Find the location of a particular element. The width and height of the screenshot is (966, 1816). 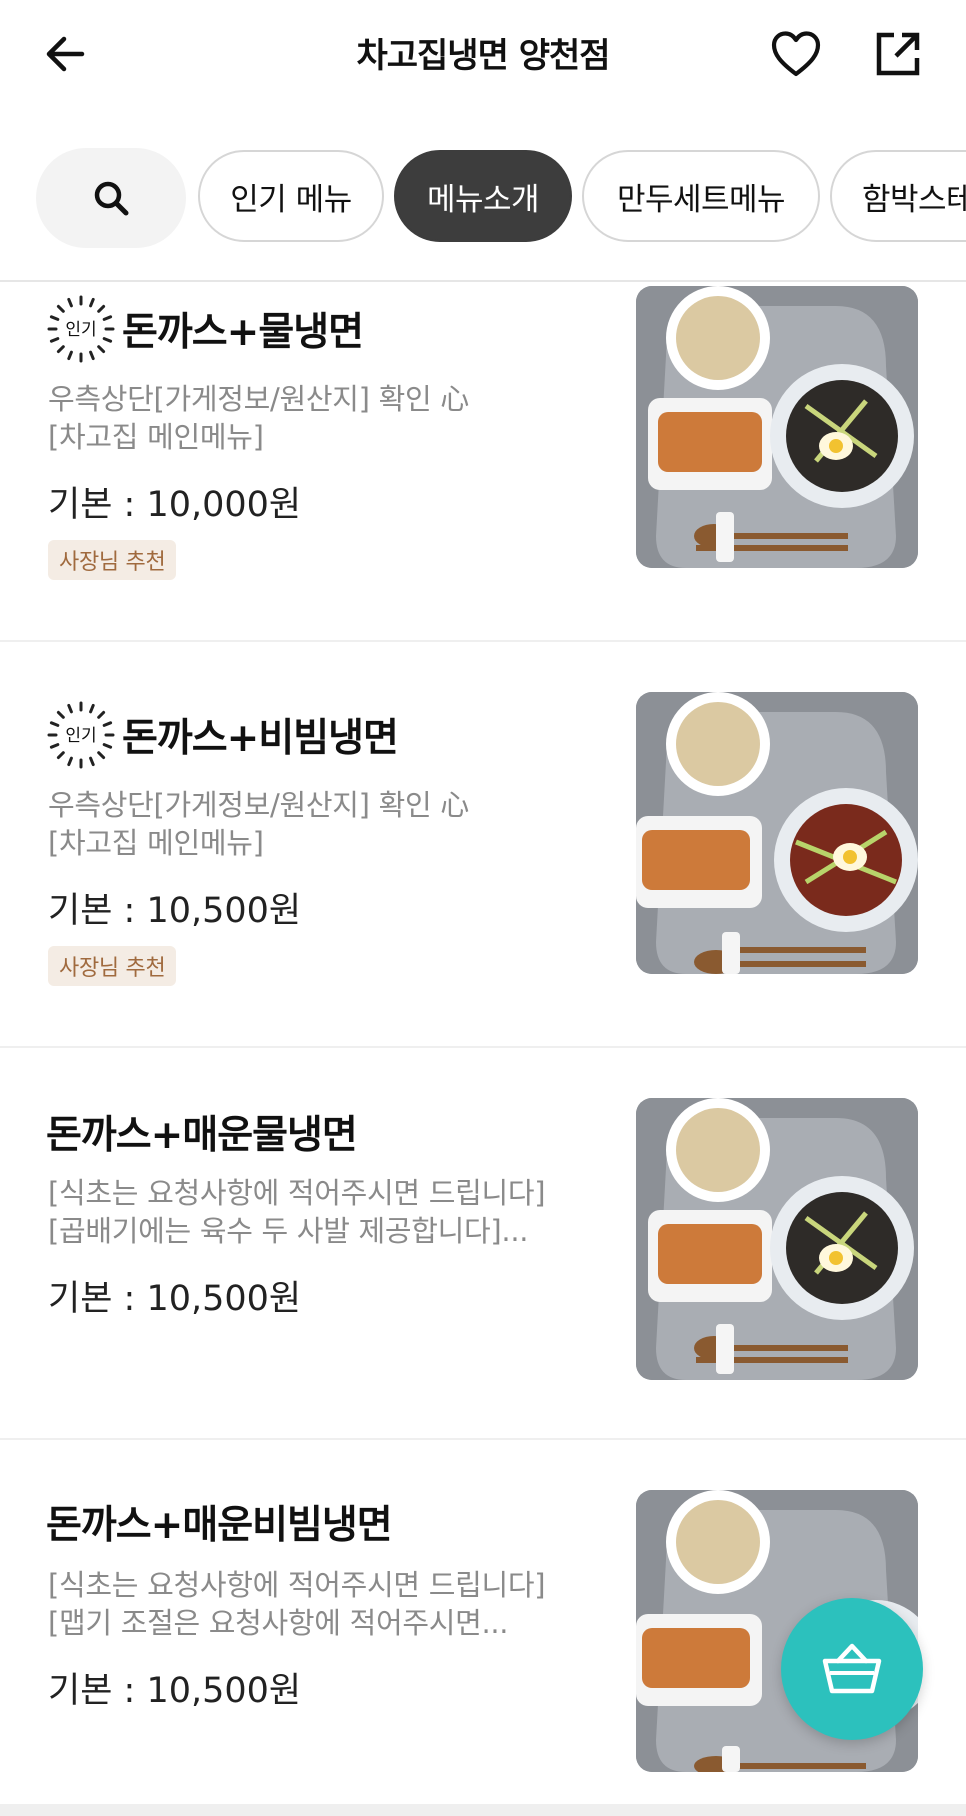

tab-menu-intro: 메뉴소개 is located at coordinates (483, 196).